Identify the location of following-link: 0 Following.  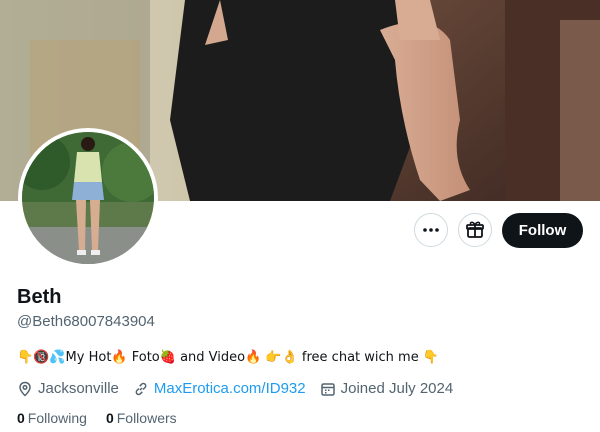
(52, 418).